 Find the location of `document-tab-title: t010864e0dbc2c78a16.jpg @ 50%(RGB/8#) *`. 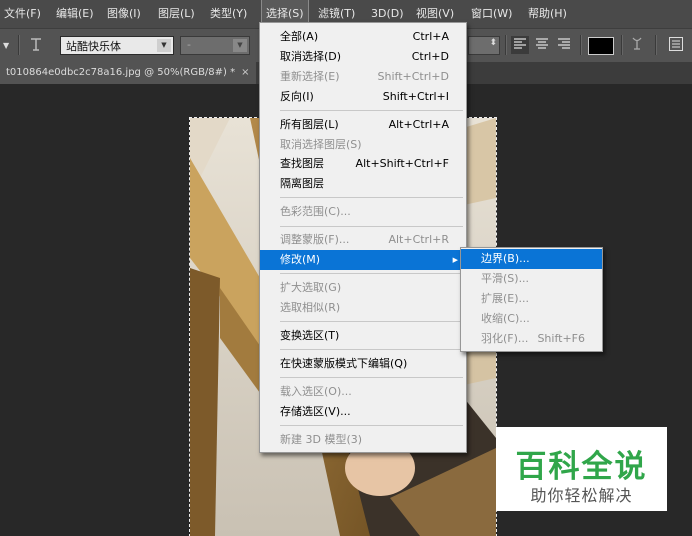

document-tab-title: t010864e0dbc2c78a16.jpg @ 50%(RGB/8#) * is located at coordinates (121, 72).